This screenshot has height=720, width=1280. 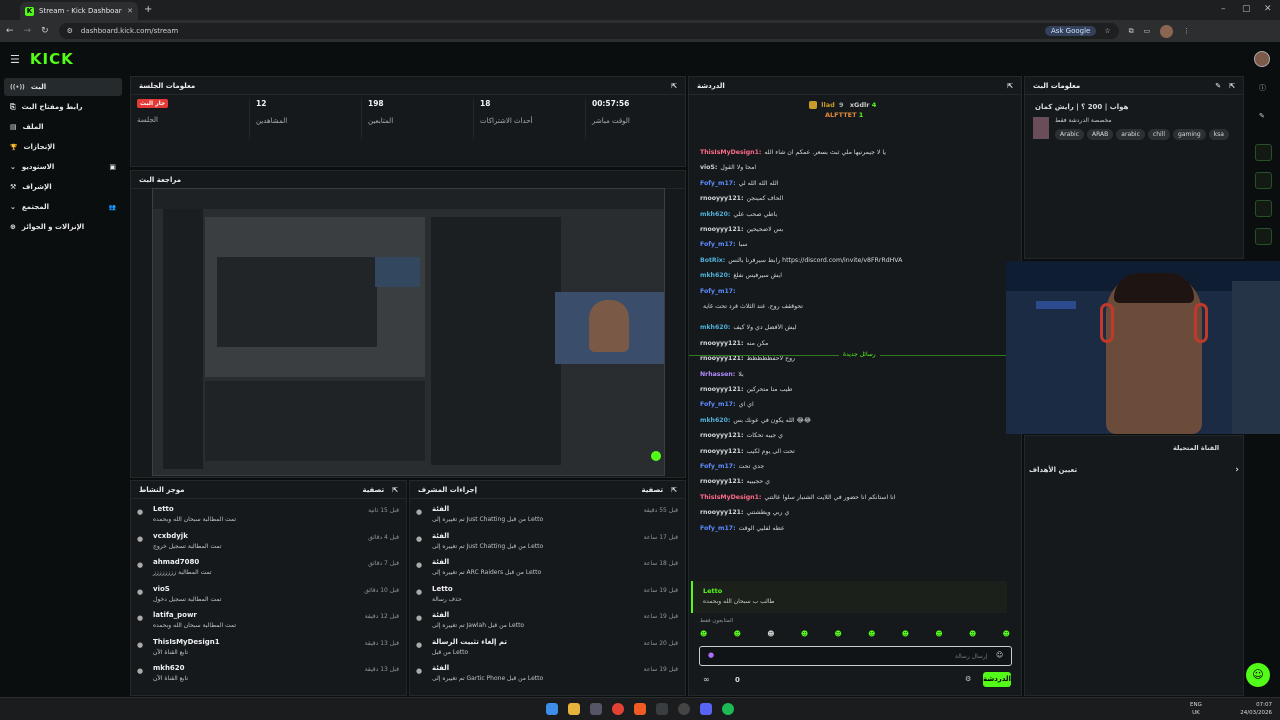 What do you see at coordinates (1130, 134) in the screenshot?
I see `tag-chip: arabic` at bounding box center [1130, 134].